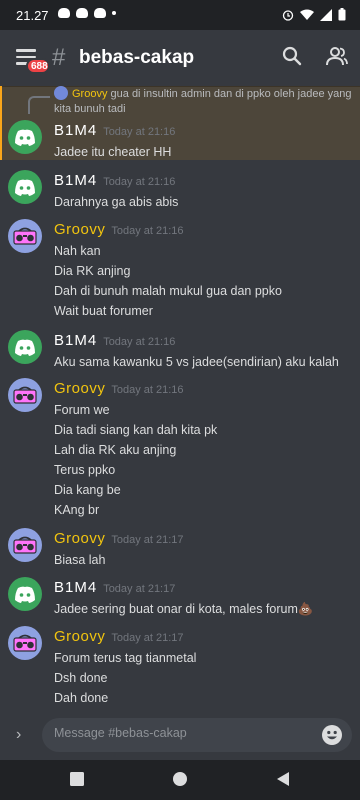 The width and height of the screenshot is (360, 800). What do you see at coordinates (136, 430) in the screenshot?
I see `message-text: Dia tadi siang kan dah kita pk` at bounding box center [136, 430].